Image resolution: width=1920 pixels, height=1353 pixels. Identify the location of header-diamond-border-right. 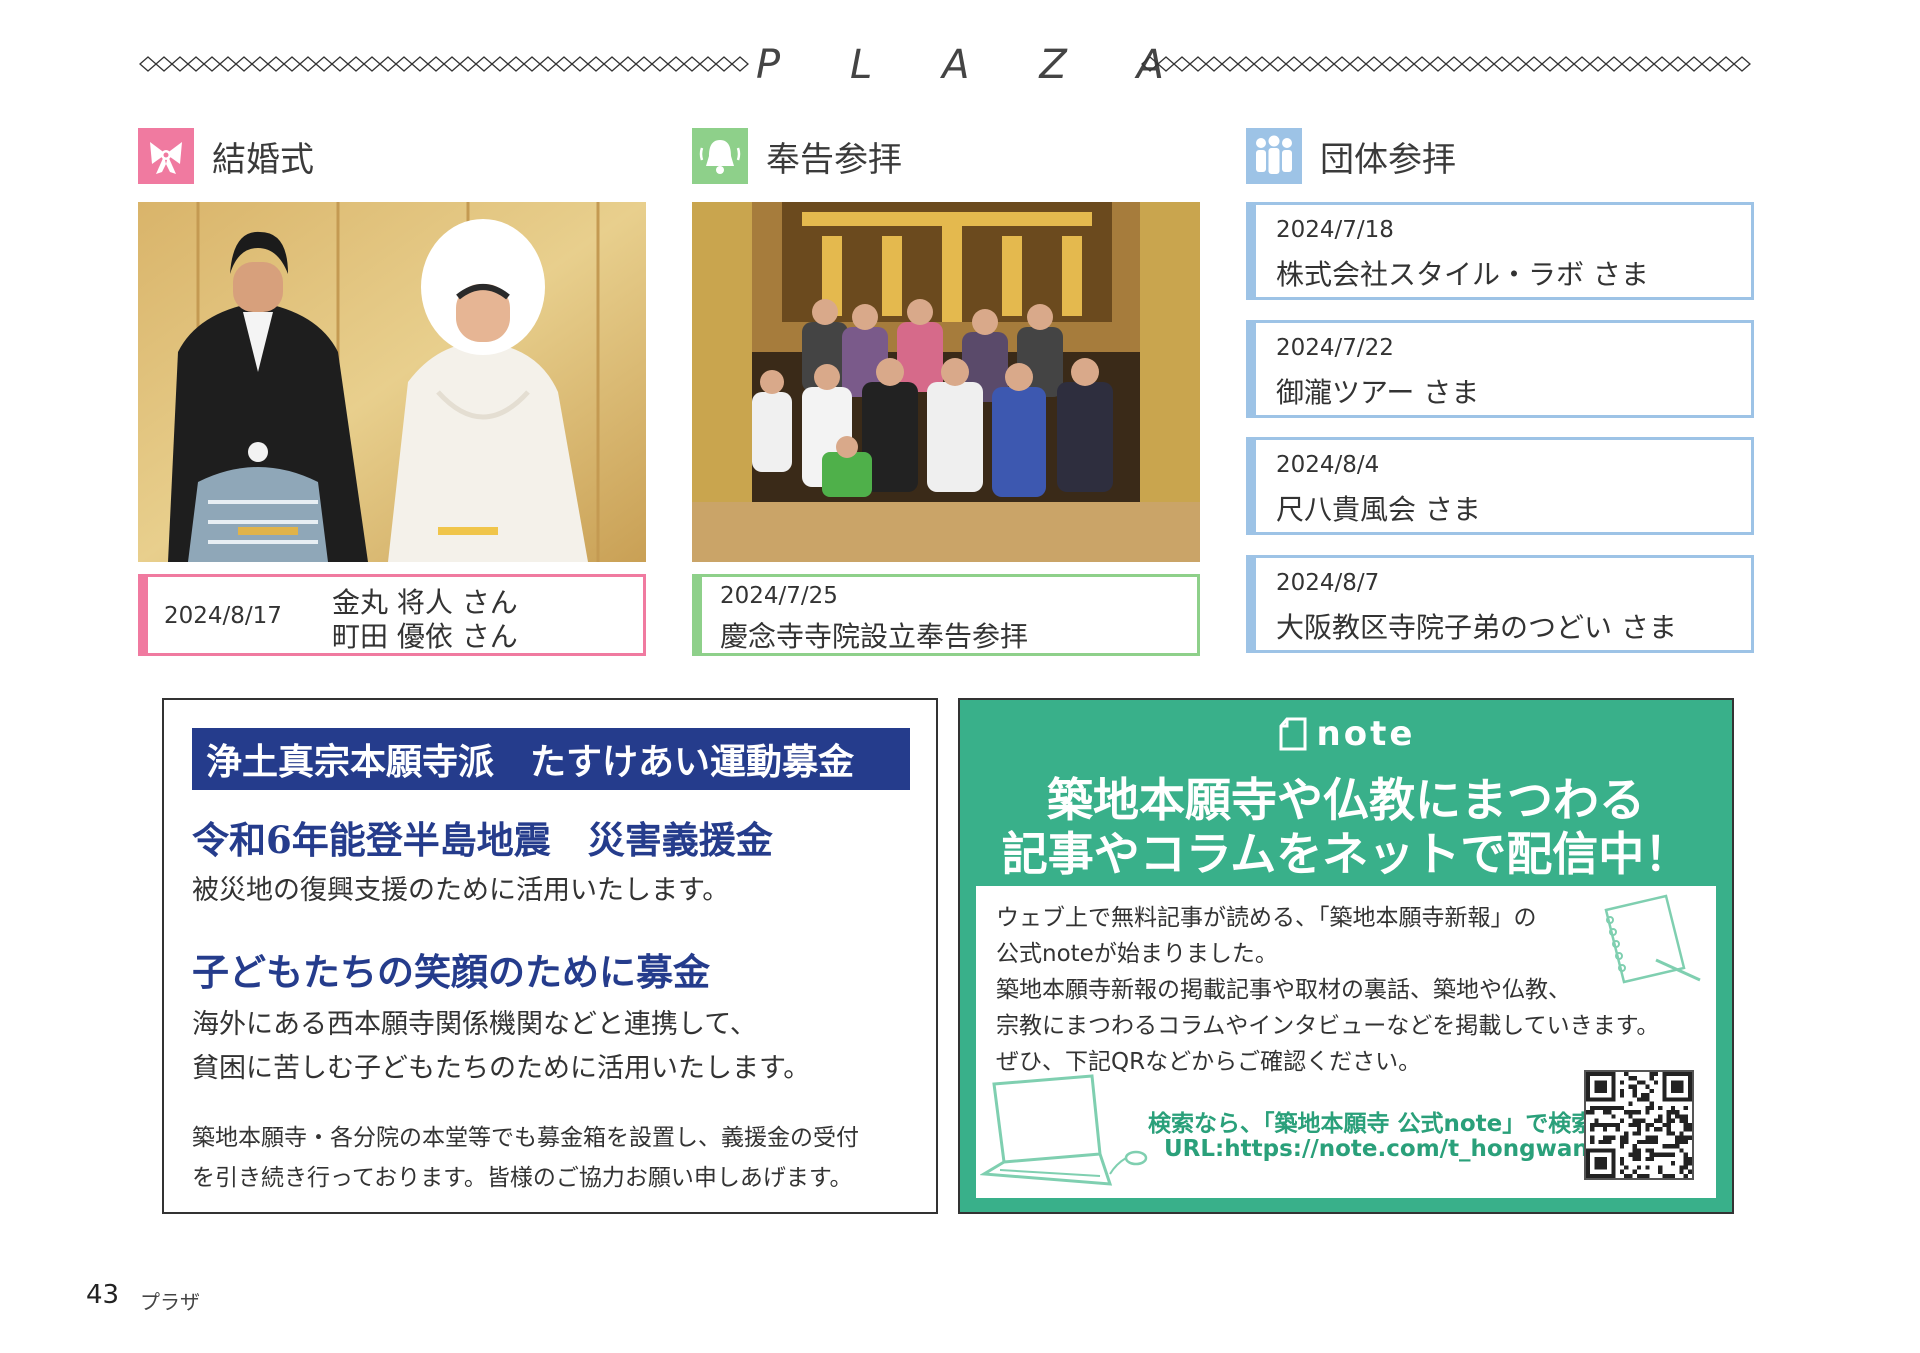
(1446, 64).